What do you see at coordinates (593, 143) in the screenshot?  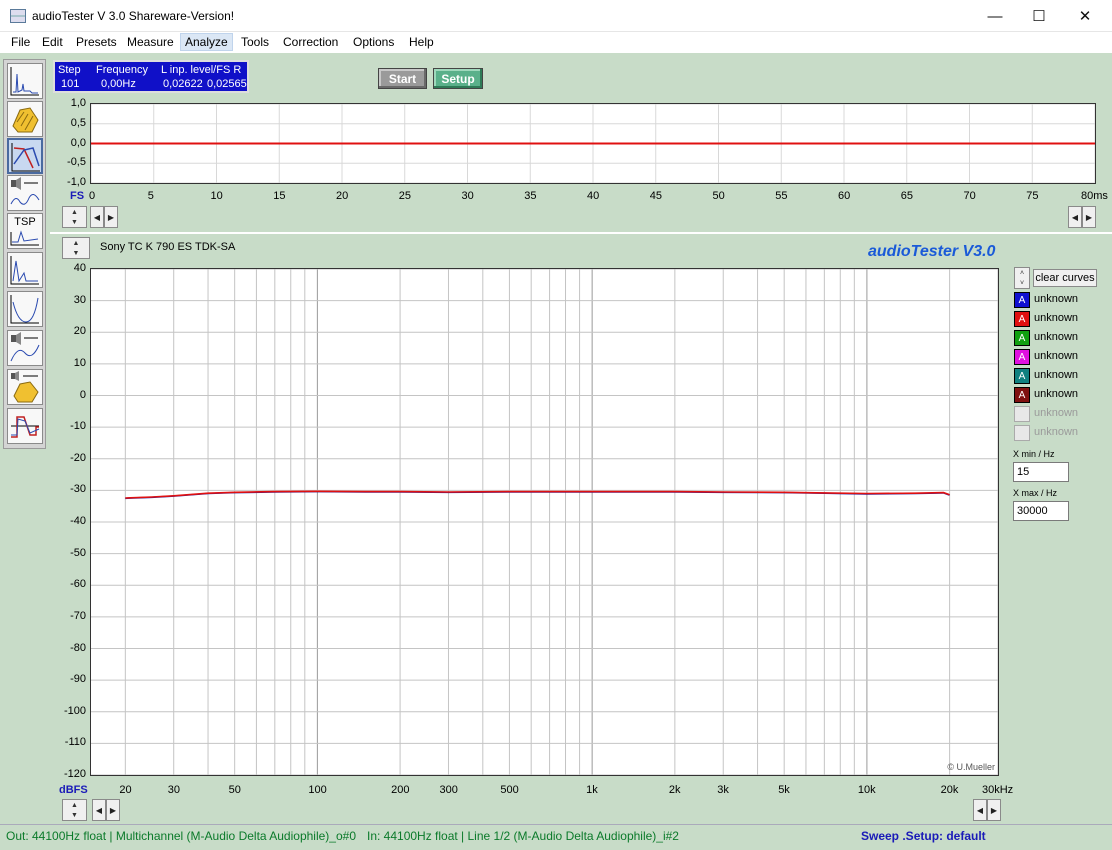 I see `time-domain-plot` at bounding box center [593, 143].